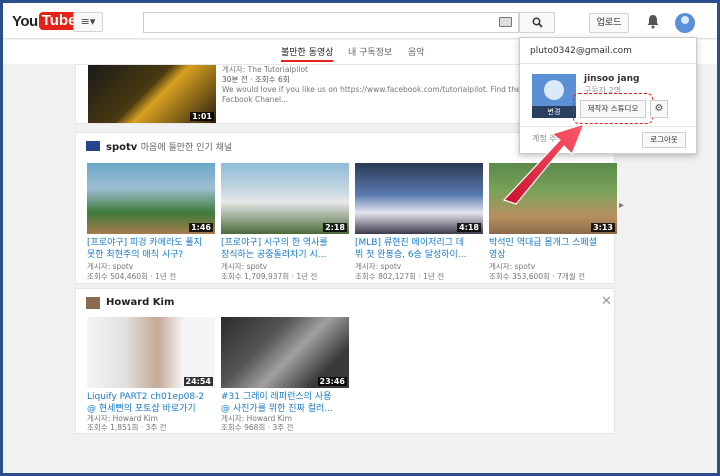 The height and width of the screenshot is (476, 720). I want to click on video-thumbnail: 4:18, so click(419, 198).